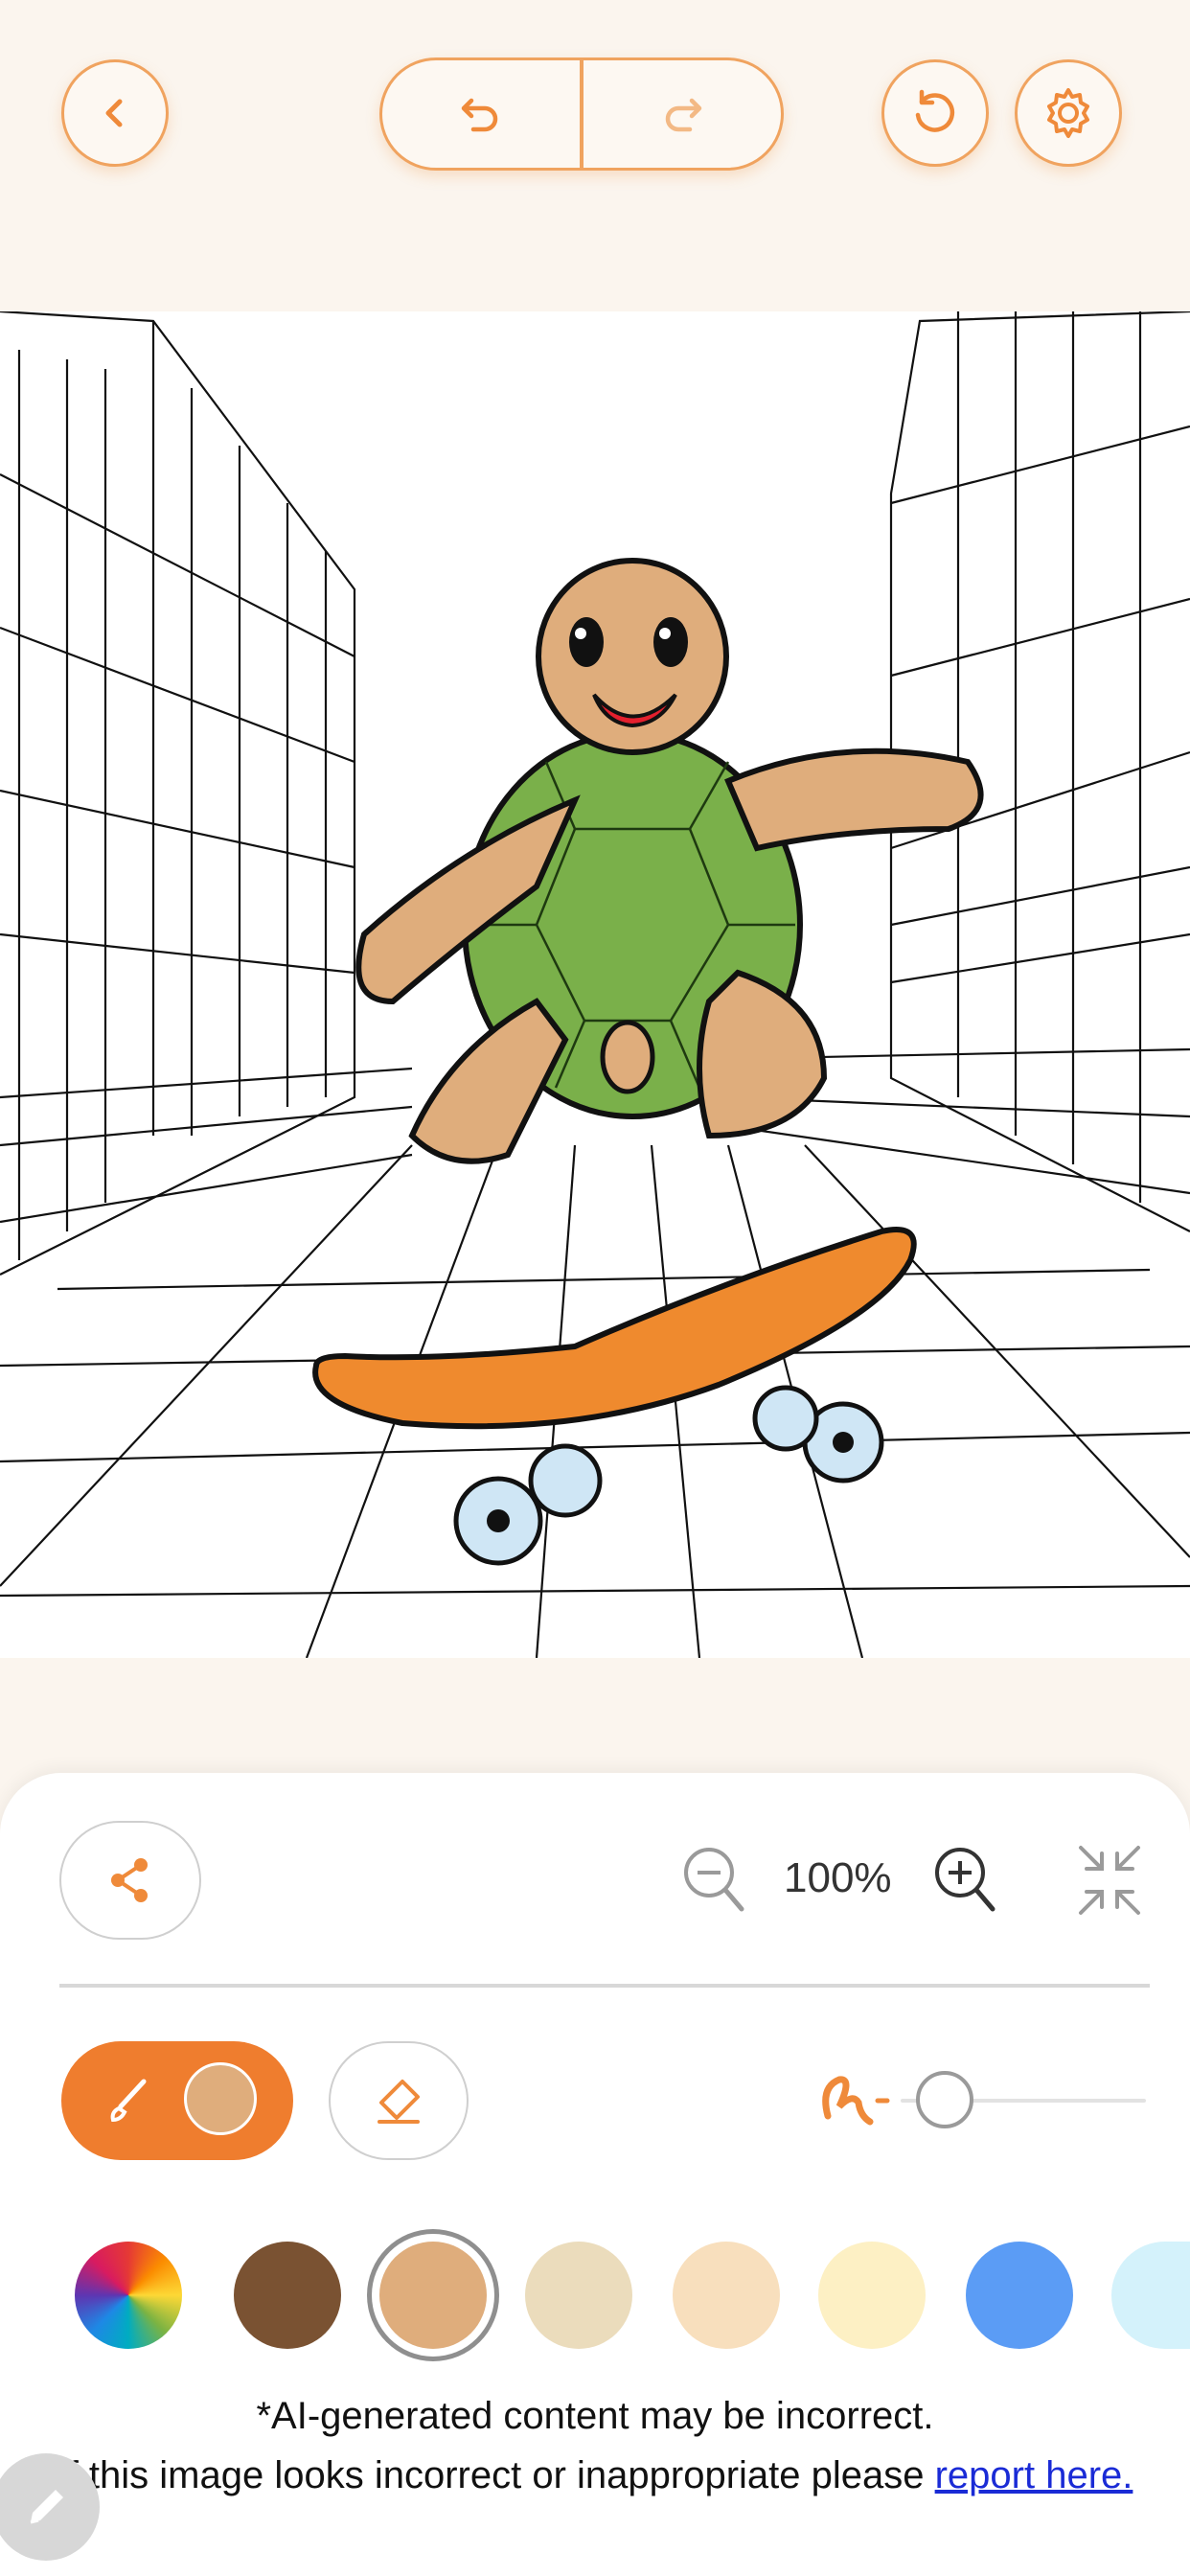  I want to click on settings-button, so click(1069, 113).